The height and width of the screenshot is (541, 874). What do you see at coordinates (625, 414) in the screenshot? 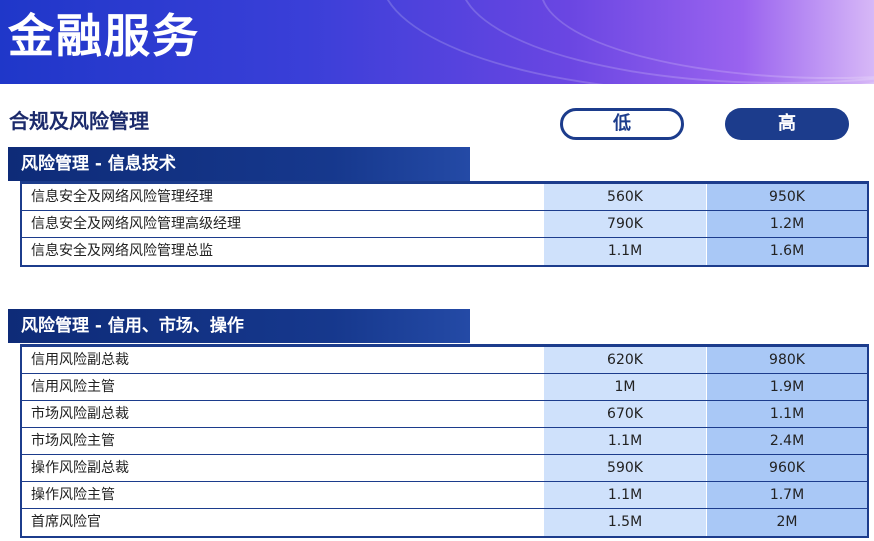
I see `low-salary-cell: 670K` at bounding box center [625, 414].